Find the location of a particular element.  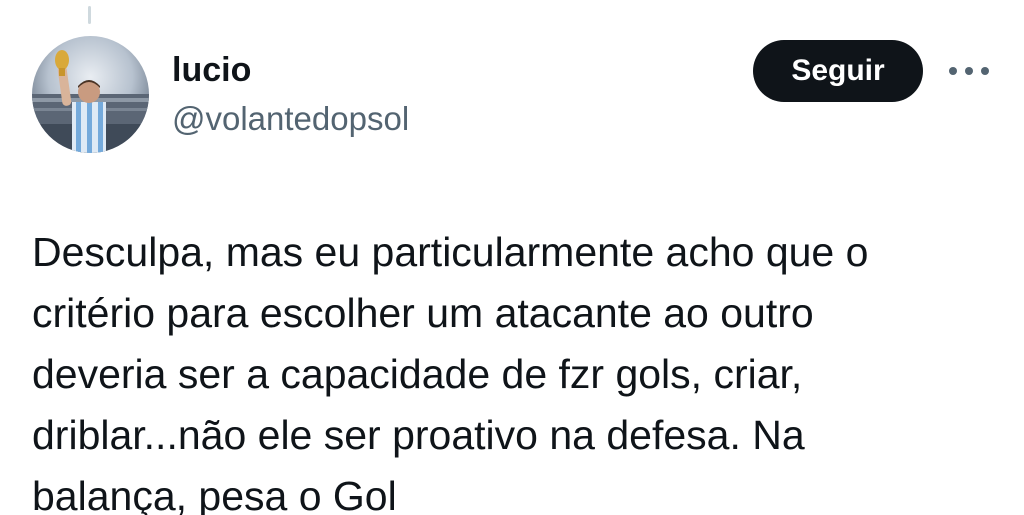

follow-button: Seguir is located at coordinates (838, 71).